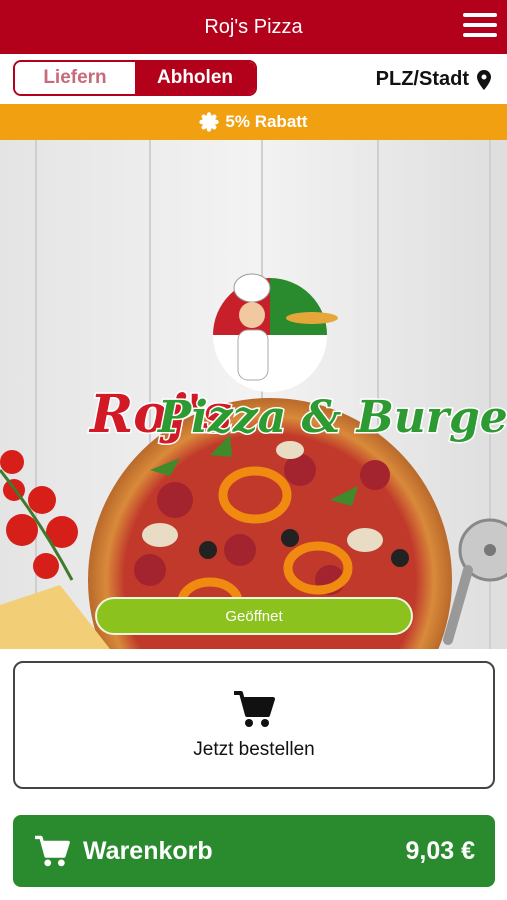  What do you see at coordinates (254, 749) in the screenshot?
I see `order-now-label: Jetzt bestellen` at bounding box center [254, 749].